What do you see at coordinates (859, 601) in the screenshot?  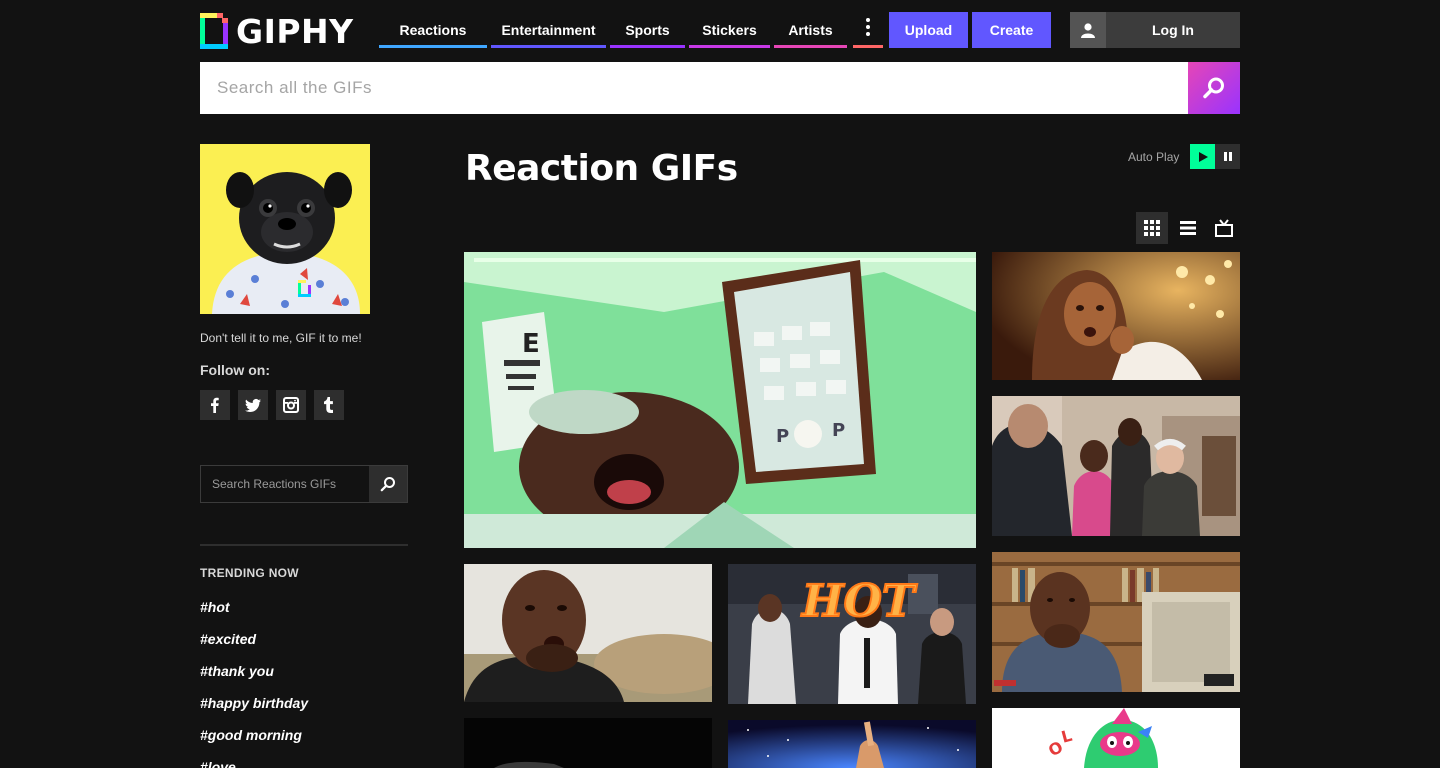 I see `hot-text: HOT` at bounding box center [859, 601].